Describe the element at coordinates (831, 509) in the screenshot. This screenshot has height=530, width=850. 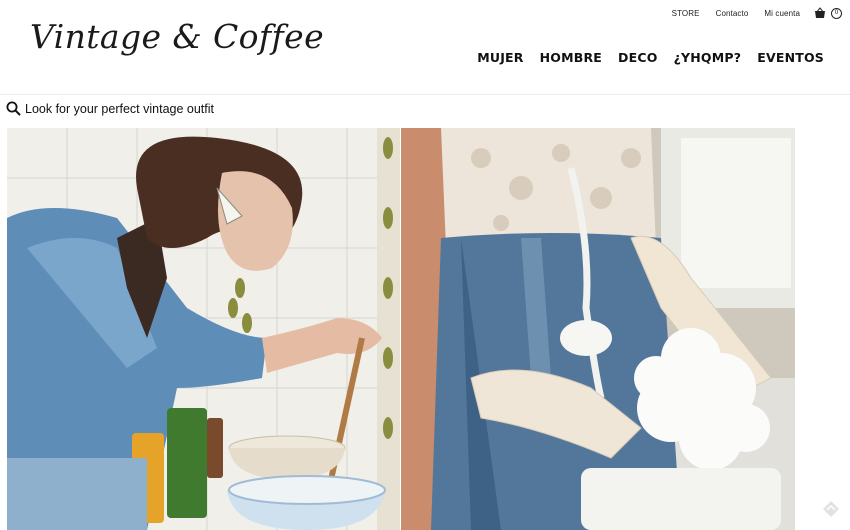
I see `scroll-to-top-icon` at that location.